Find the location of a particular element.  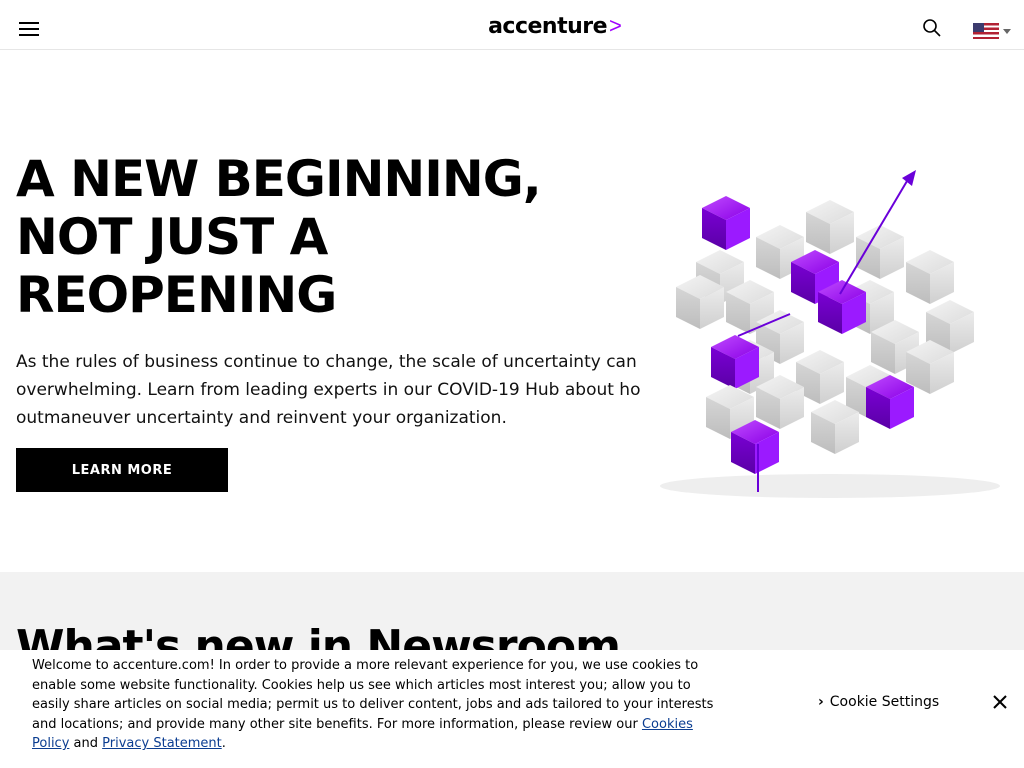

search-icon is located at coordinates (932, 28).